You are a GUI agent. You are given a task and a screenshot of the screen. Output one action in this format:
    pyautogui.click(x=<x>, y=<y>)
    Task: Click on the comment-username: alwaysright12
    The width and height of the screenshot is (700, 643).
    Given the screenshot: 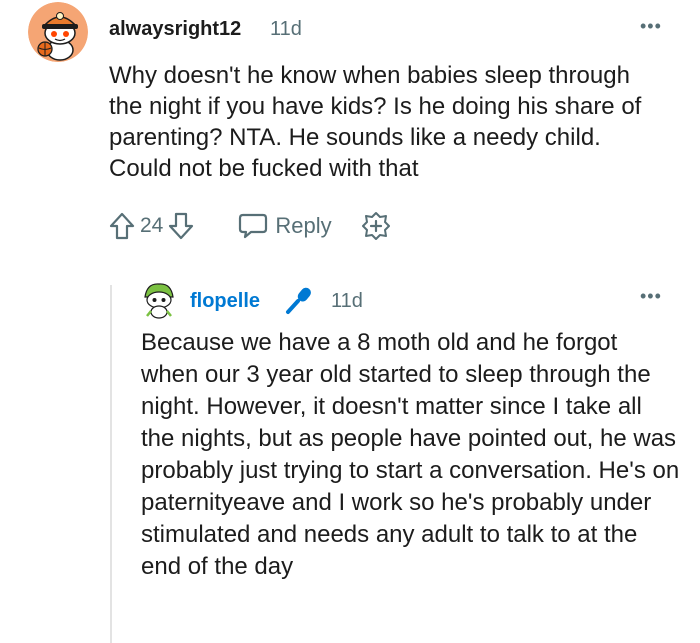 What is the action you would take?
    pyautogui.click(x=175, y=29)
    